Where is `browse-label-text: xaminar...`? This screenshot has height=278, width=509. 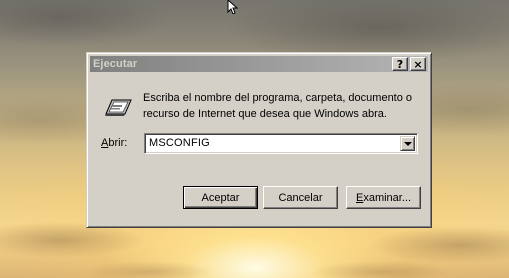
browse-label-text: xaminar... is located at coordinates (387, 197).